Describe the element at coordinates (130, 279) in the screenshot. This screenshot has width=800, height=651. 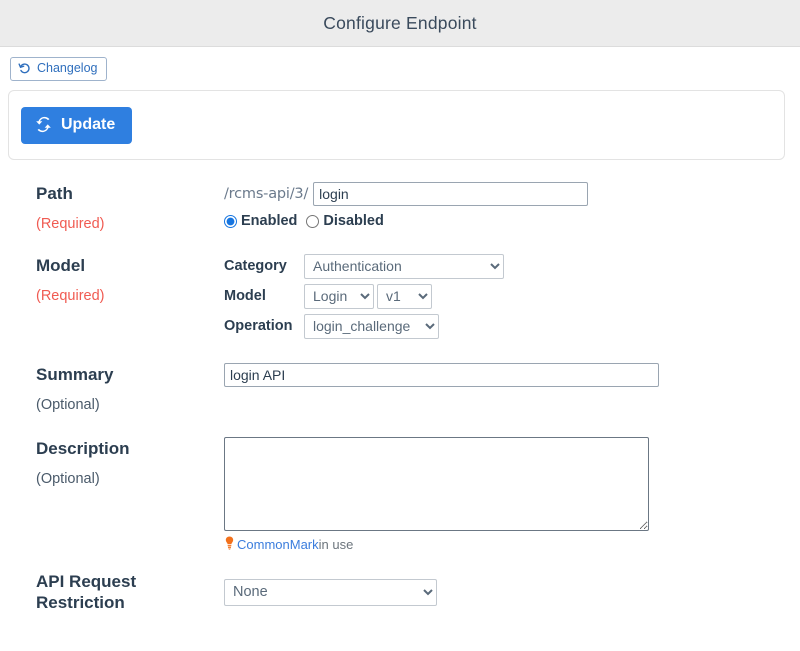
I see `model-label-block: Model (Required)` at that location.